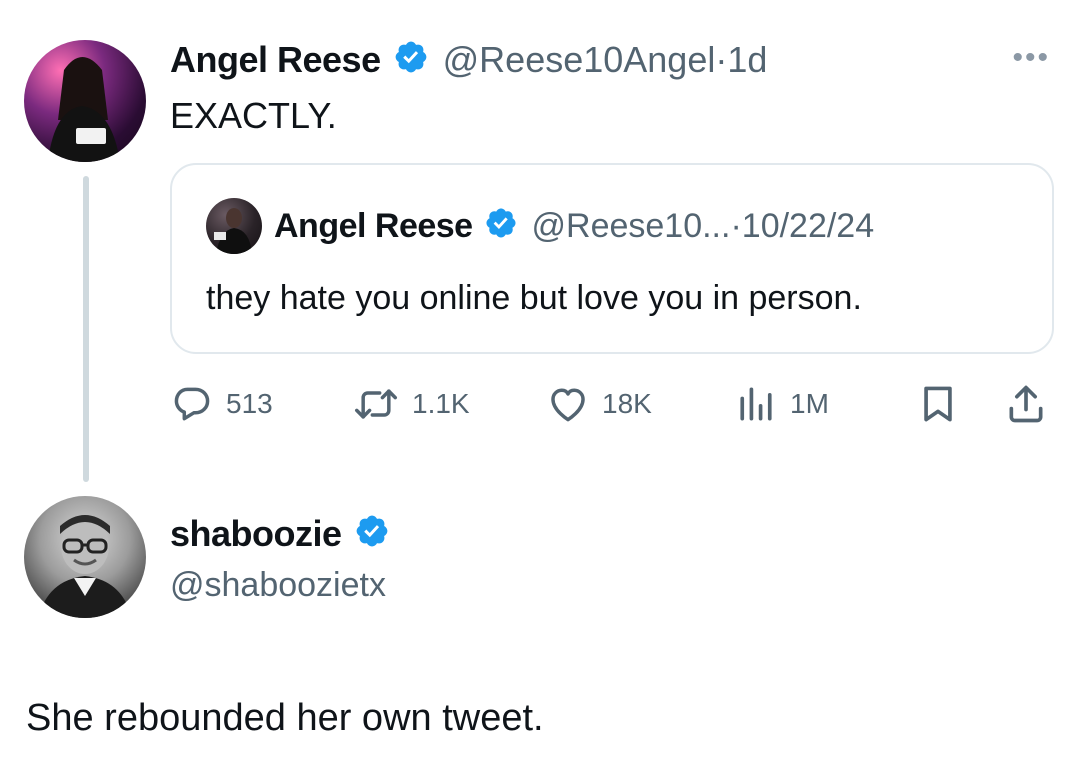  I want to click on views-chart-icon, so click(756, 404).